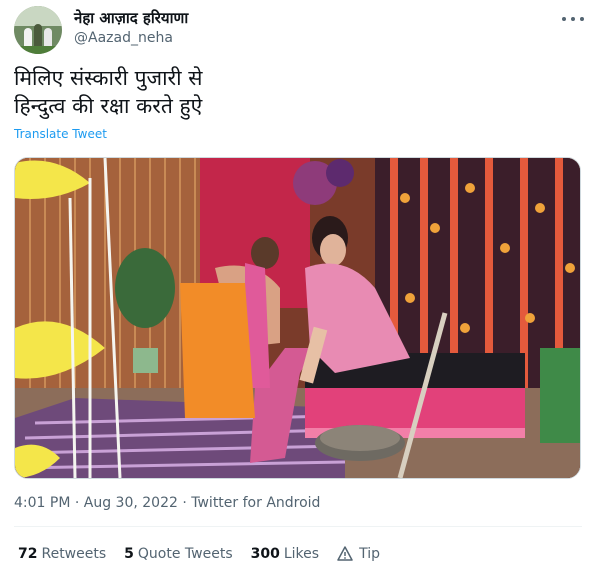  Describe the element at coordinates (345, 553) in the screenshot. I see `tip-icon` at that location.